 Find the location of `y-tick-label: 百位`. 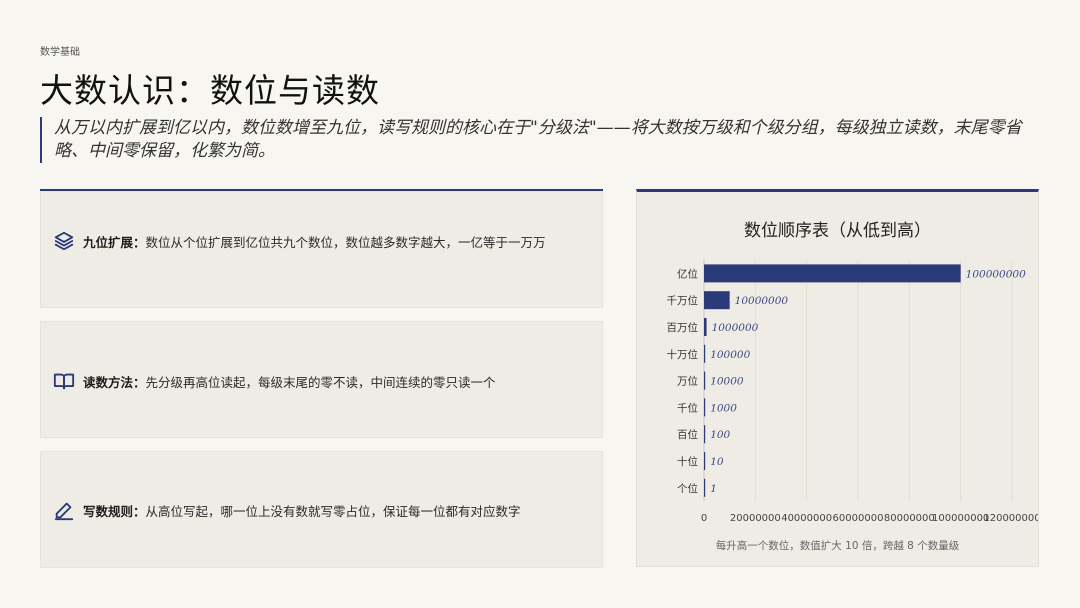

y-tick-label: 百位 is located at coordinates (687, 434).